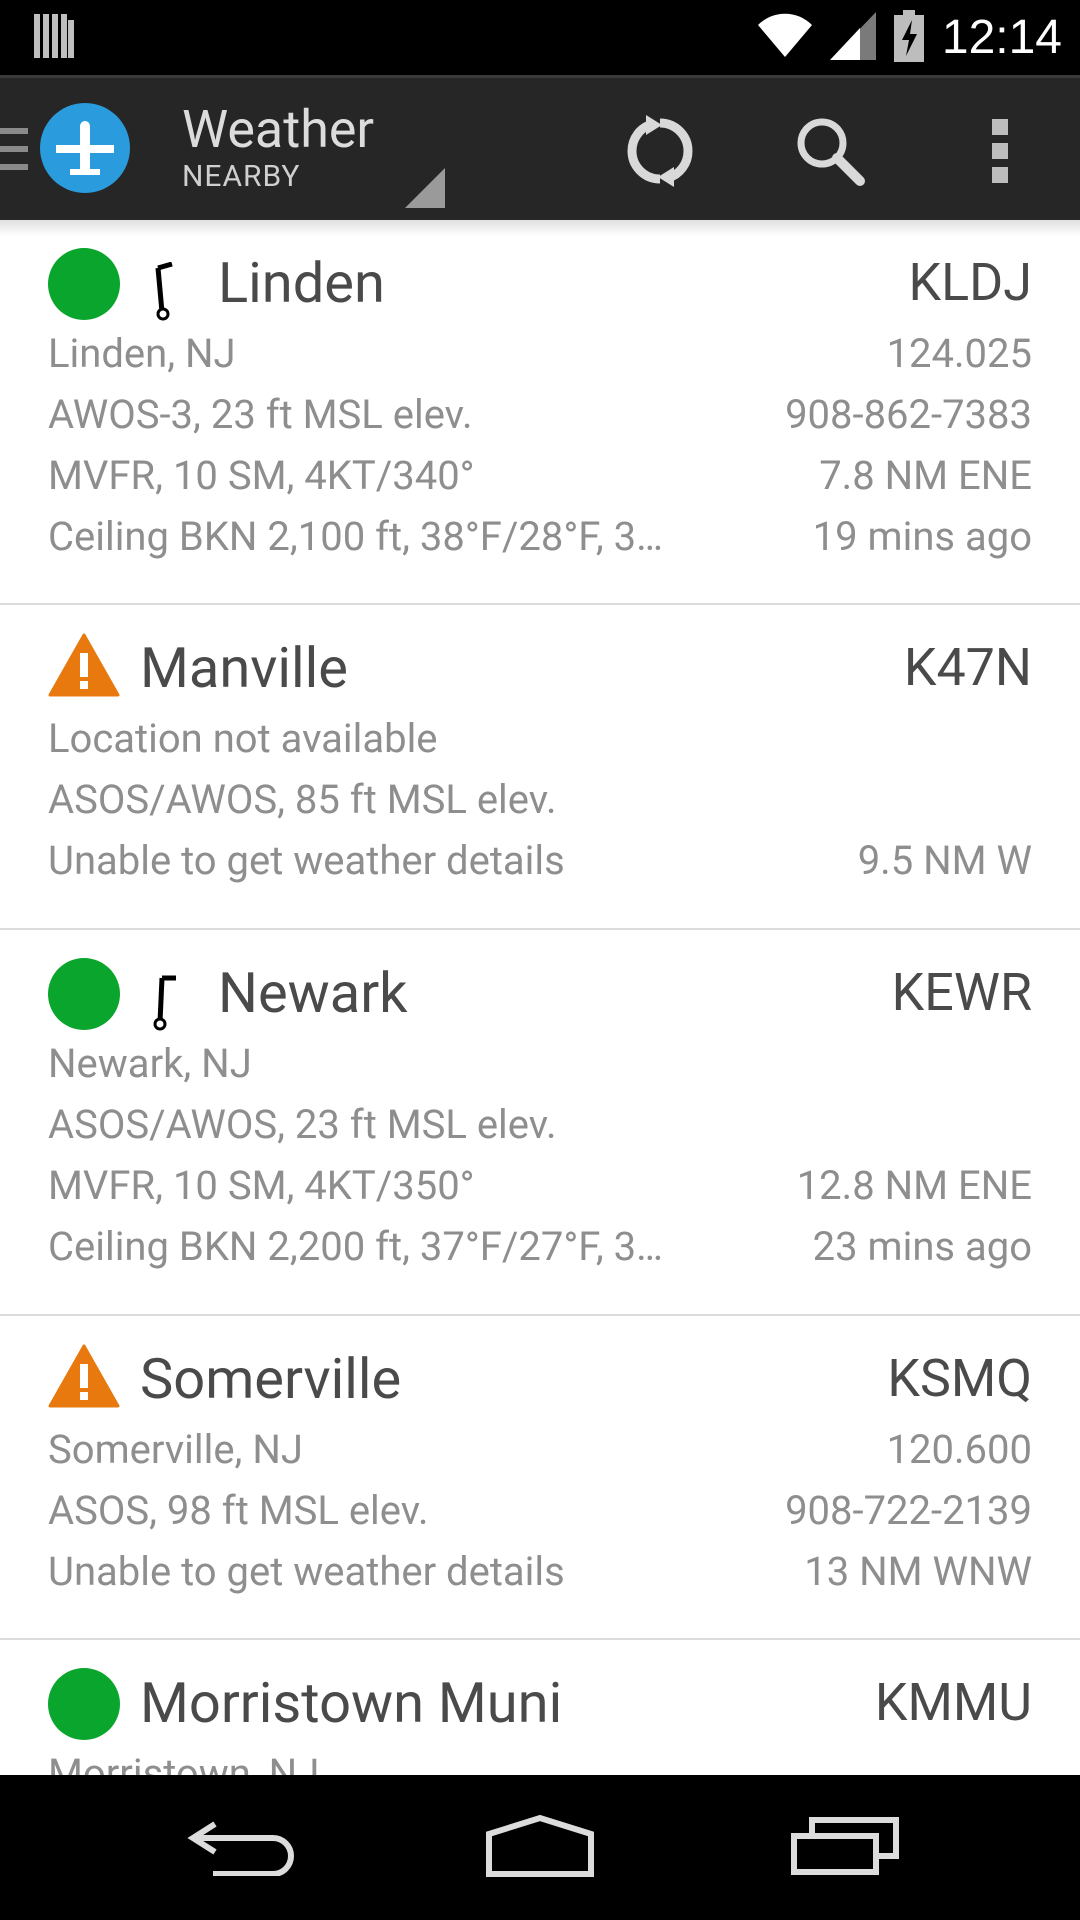  I want to click on sd-card-icon, so click(54, 38).